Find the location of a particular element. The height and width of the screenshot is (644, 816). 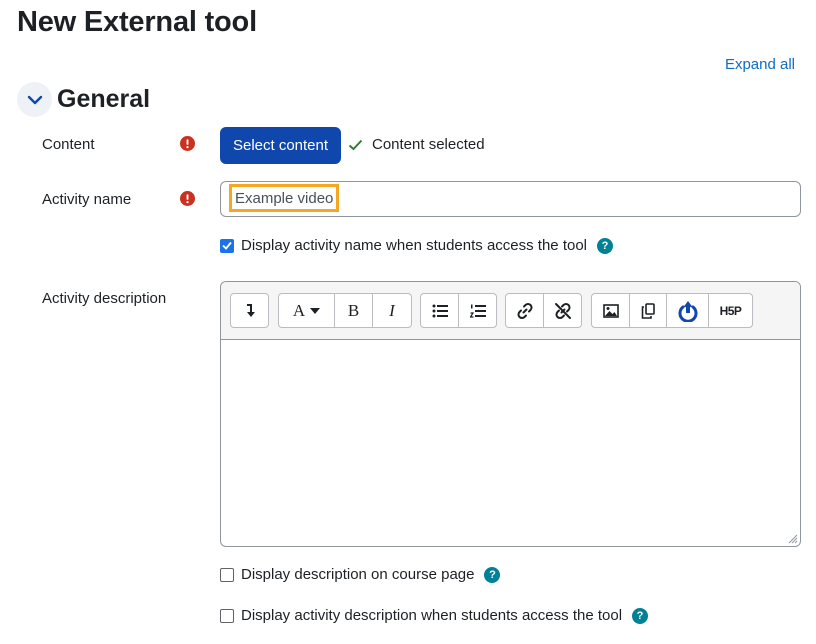

record-icon is located at coordinates (687, 311).